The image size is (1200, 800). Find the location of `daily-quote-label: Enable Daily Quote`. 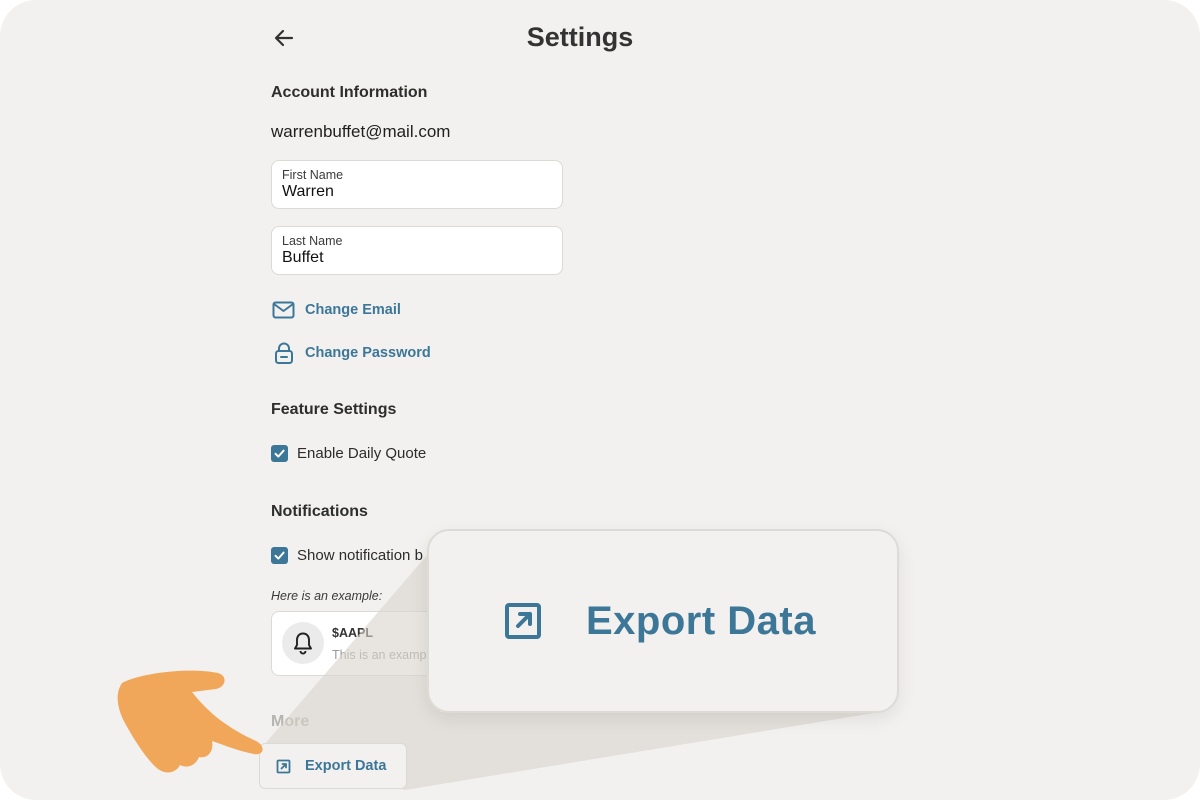

daily-quote-label: Enable Daily Quote is located at coordinates (362, 453).